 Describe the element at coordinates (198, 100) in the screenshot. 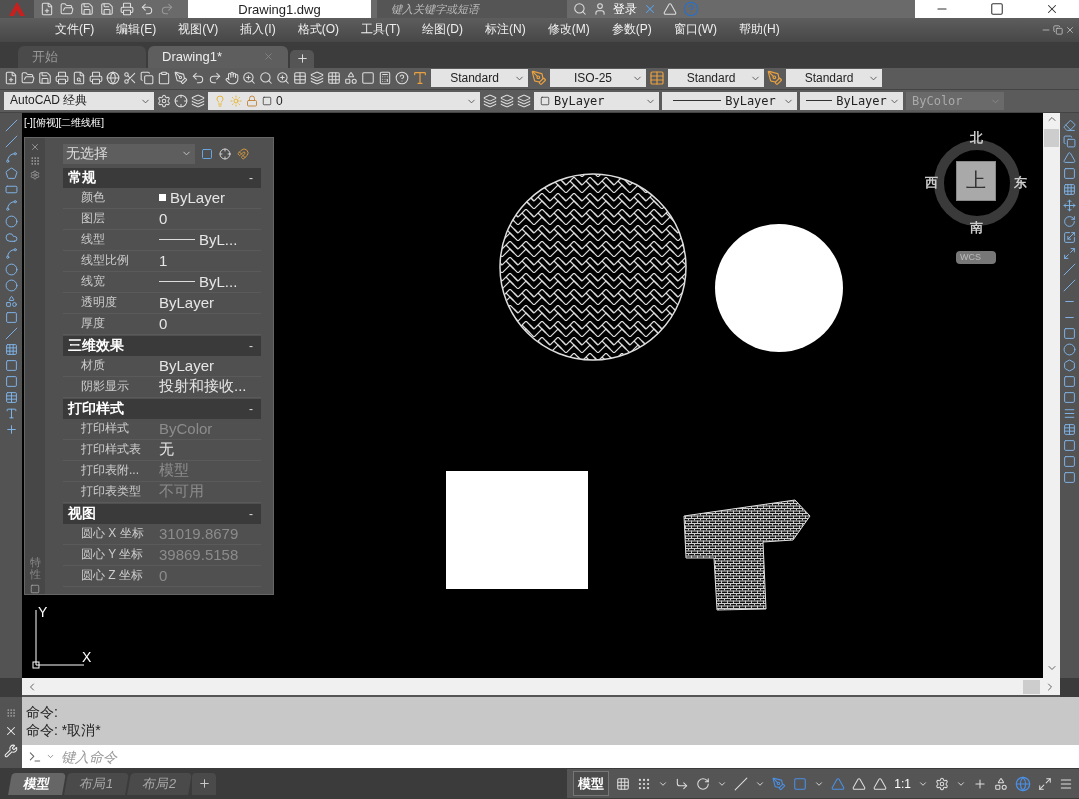

I see `layer-properties-icon` at that location.